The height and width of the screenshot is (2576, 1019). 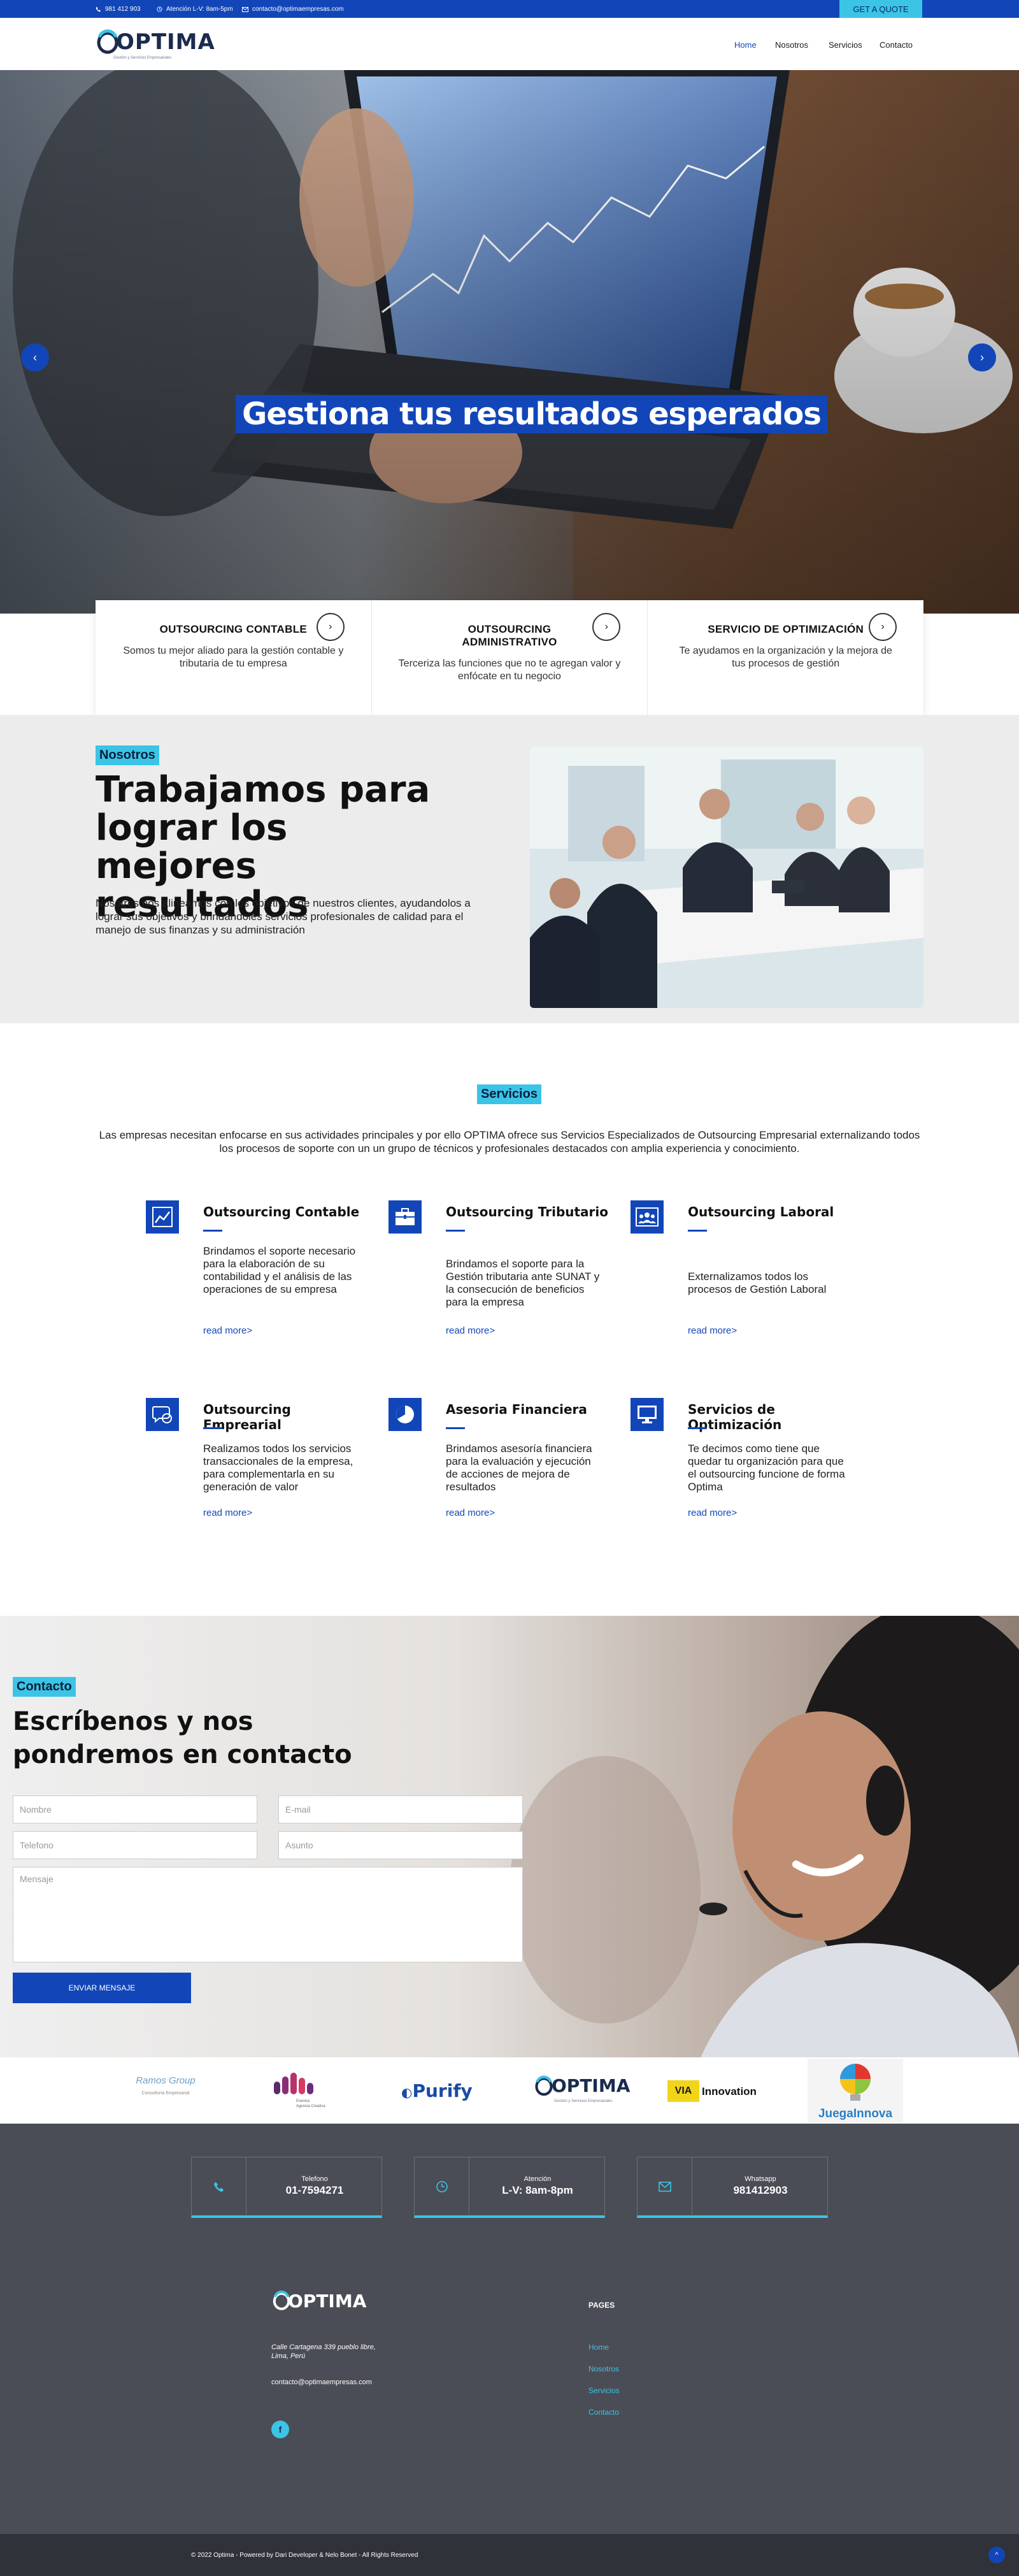 I want to click on purify-o-icon: ◐, so click(x=407, y=2092).